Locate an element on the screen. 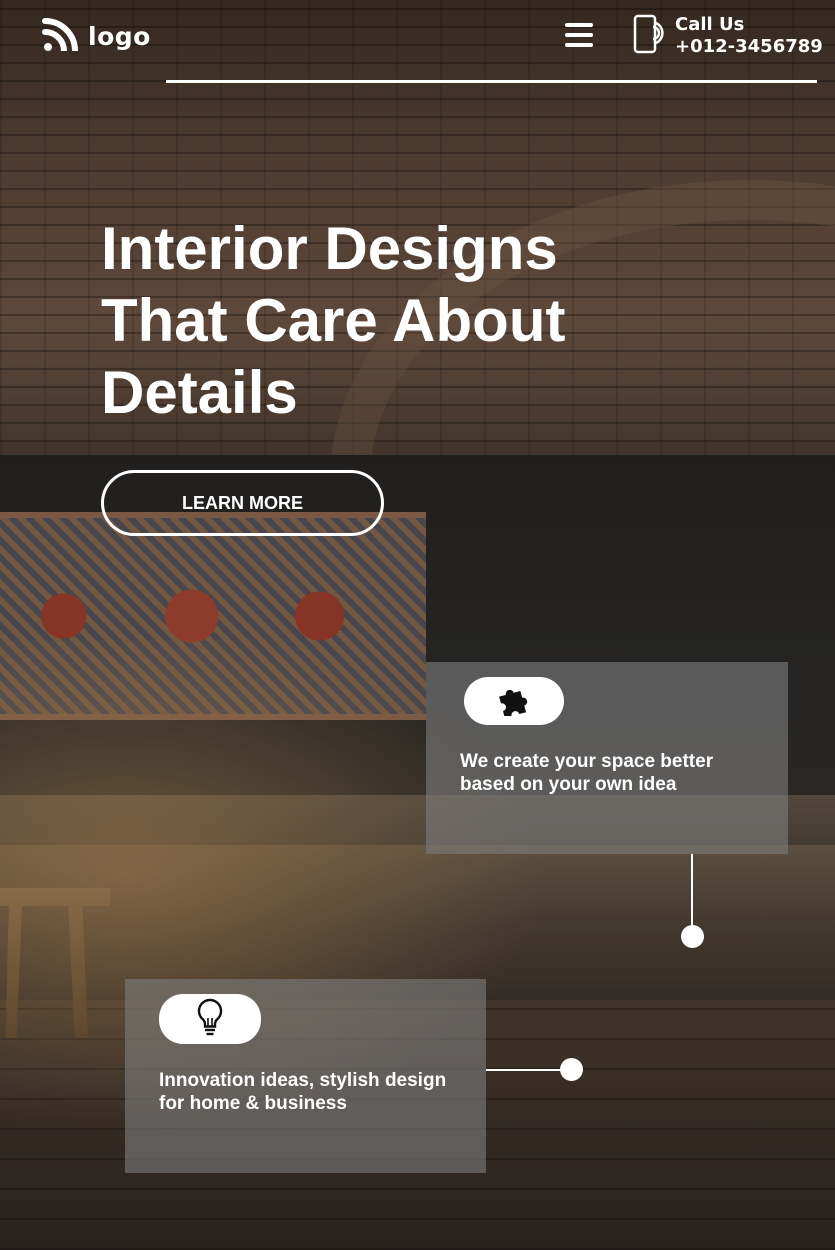 This screenshot has height=1250, width=835. hero-title-line-1: Interior Designs is located at coordinates (329, 248).